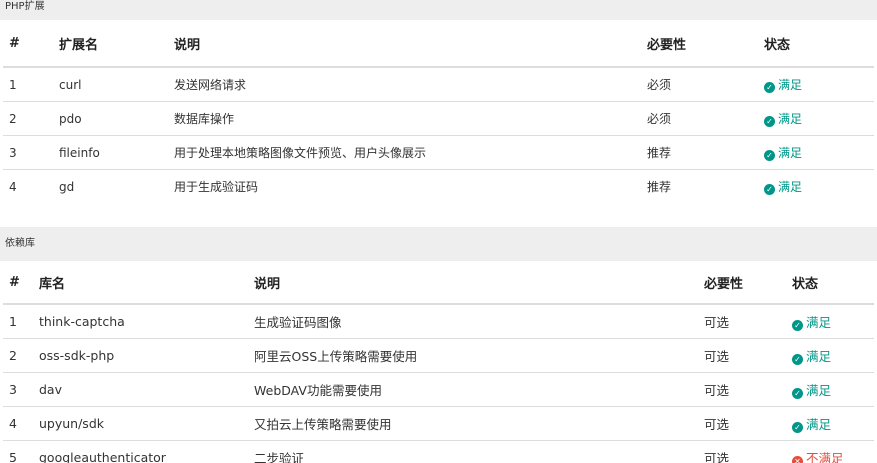 This screenshot has width=877, height=463. What do you see at coordinates (82, 321) in the screenshot?
I see `row-name: think-captcha` at bounding box center [82, 321].